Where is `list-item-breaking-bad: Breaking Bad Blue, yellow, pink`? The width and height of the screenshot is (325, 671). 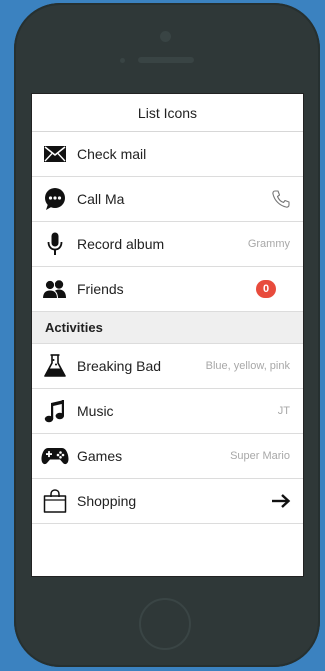
list-item-breaking-bad: Breaking Bad Blue, yellow, pink is located at coordinates (167, 366).